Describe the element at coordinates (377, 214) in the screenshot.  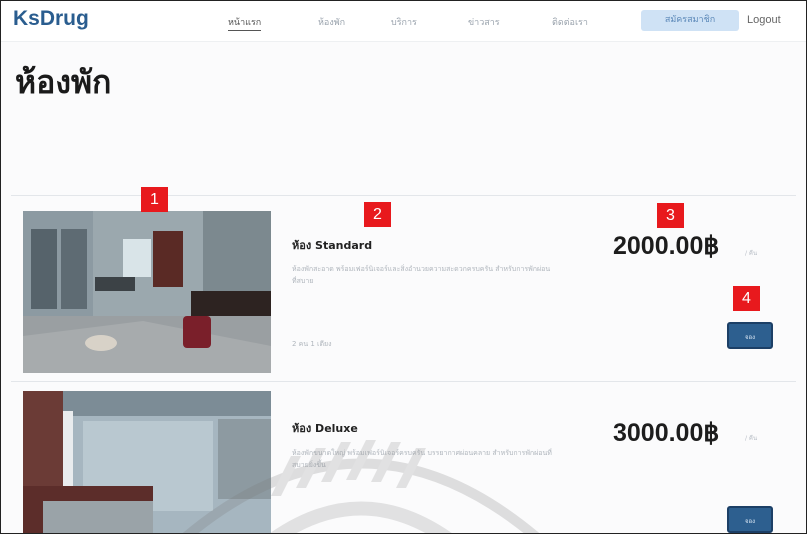
I see `annotation-marker-2: 2` at that location.